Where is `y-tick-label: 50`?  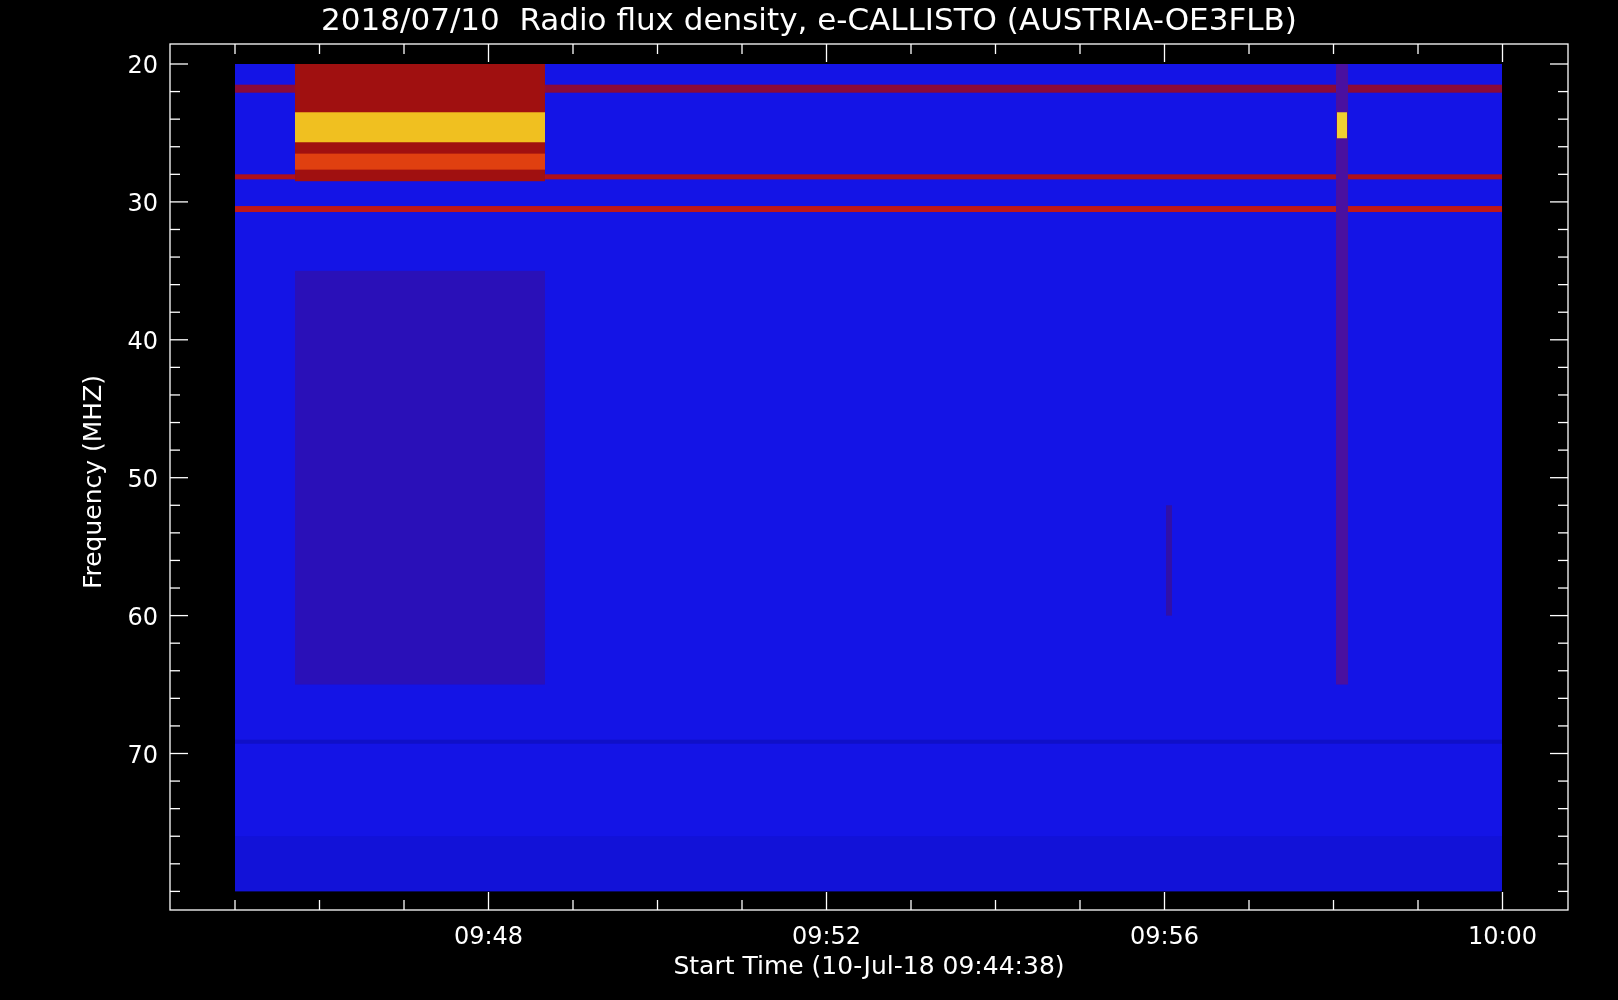 y-tick-label: 50 is located at coordinates (142, 478).